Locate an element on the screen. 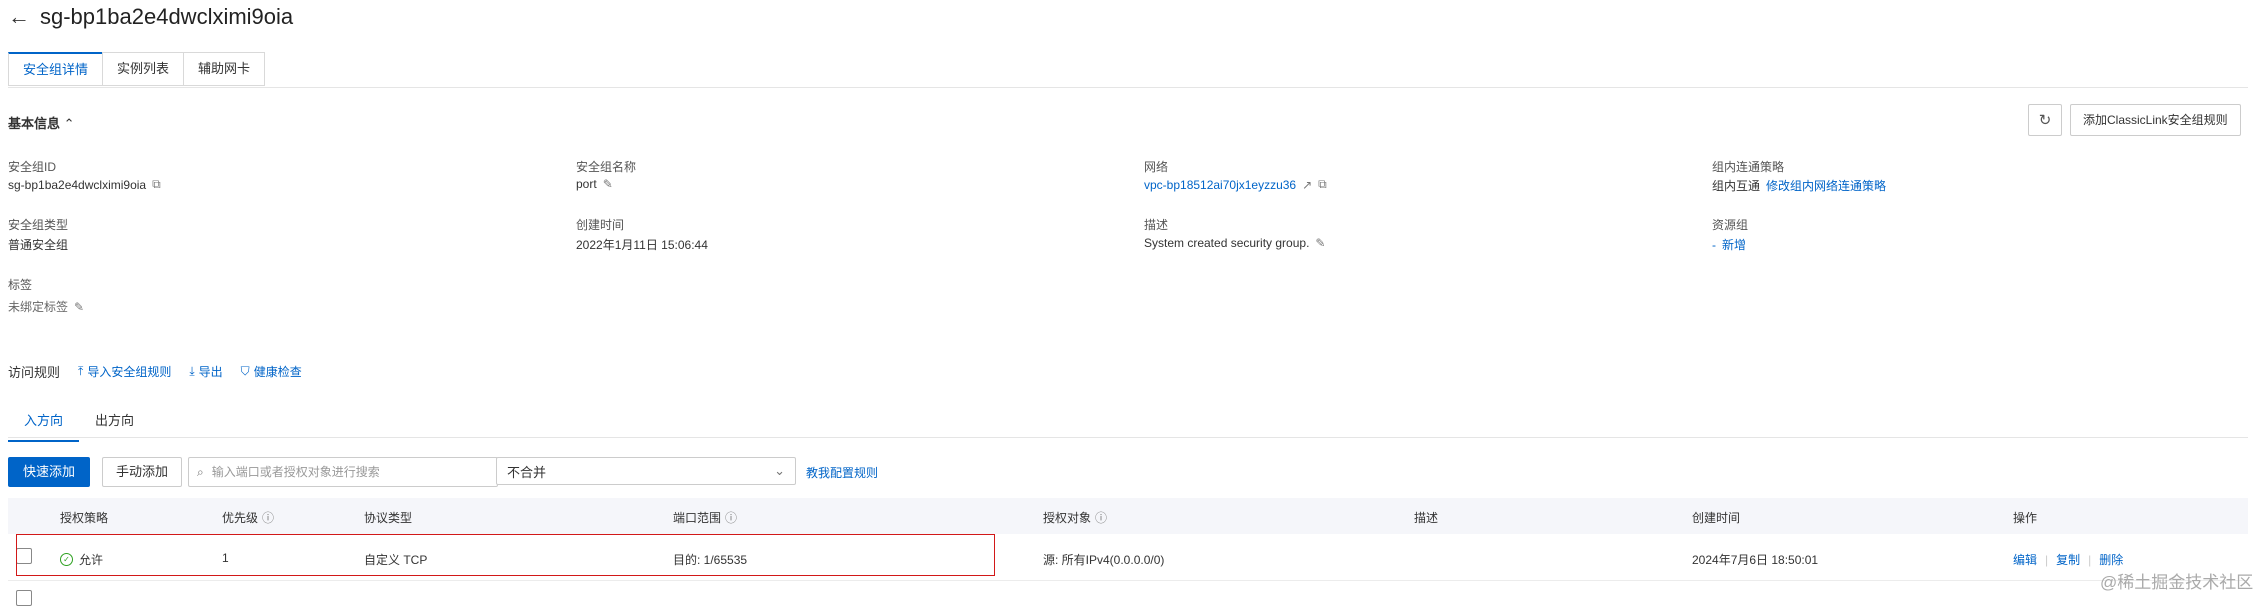  sg-id-label: 安全组ID is located at coordinates (32, 167).